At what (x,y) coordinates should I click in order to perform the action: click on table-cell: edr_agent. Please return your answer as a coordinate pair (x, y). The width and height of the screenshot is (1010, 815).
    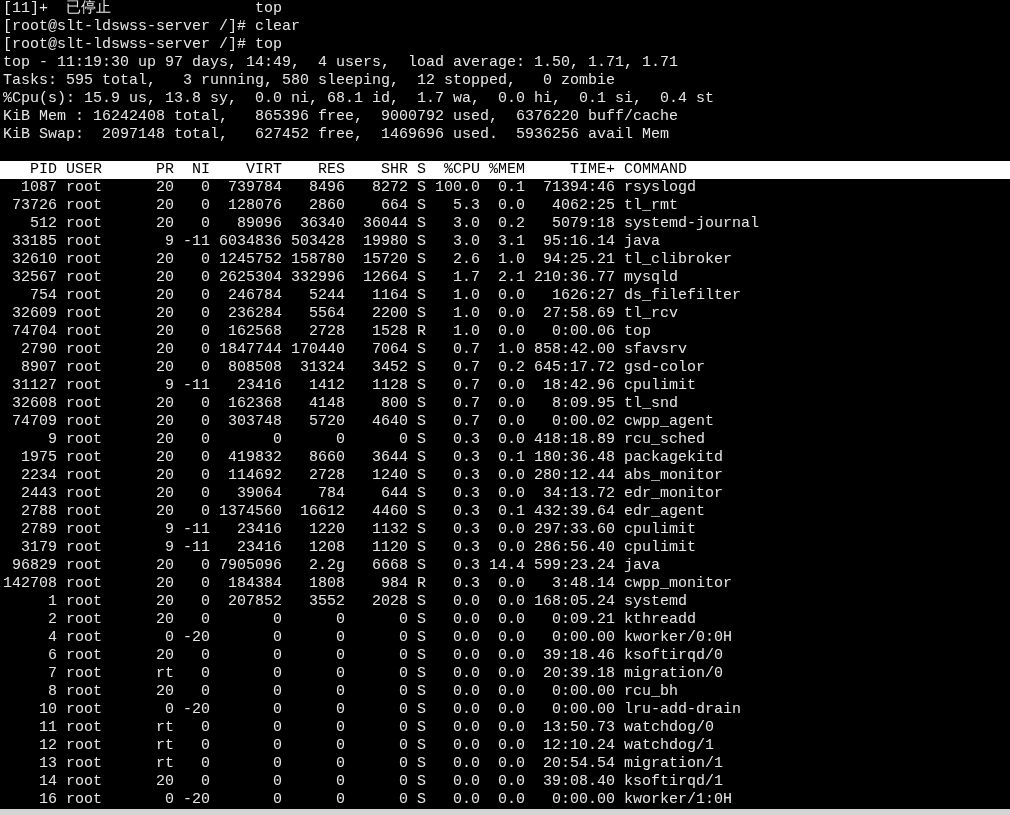
    Looking at the image, I should click on (664, 512).